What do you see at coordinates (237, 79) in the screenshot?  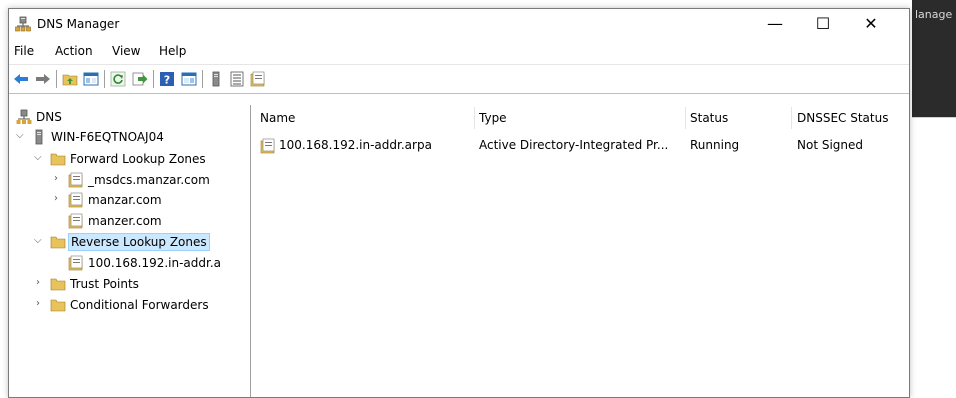 I see `list-icon` at bounding box center [237, 79].